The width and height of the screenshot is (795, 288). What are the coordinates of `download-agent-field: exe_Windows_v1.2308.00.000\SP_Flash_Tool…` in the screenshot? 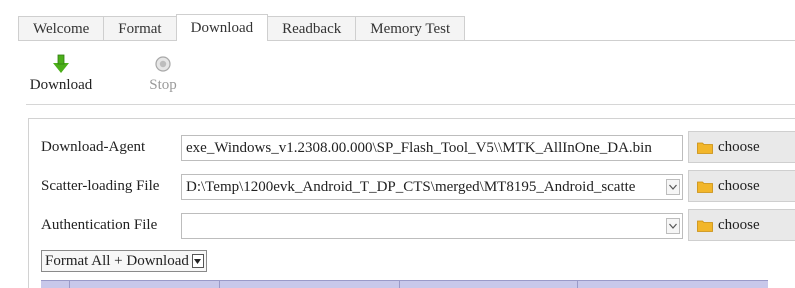 It's located at (432, 148).